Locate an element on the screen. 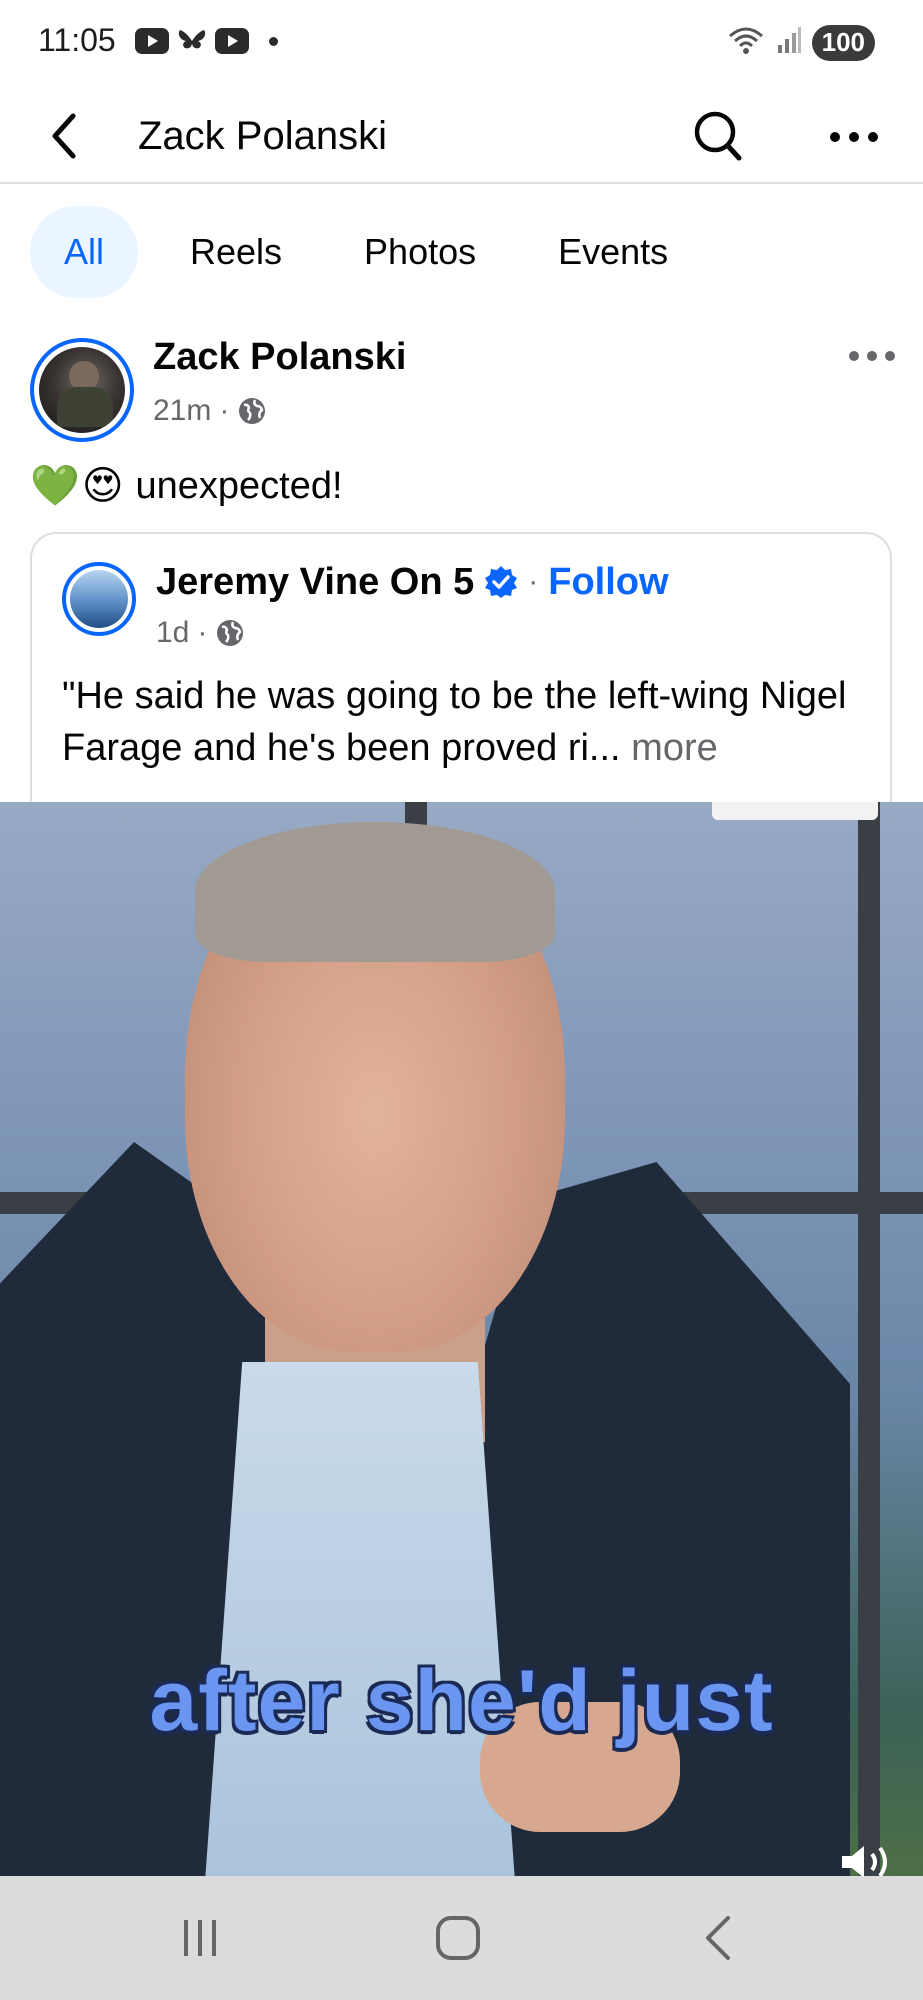 The height and width of the screenshot is (2000, 923). signal-icon is located at coordinates (789, 42).